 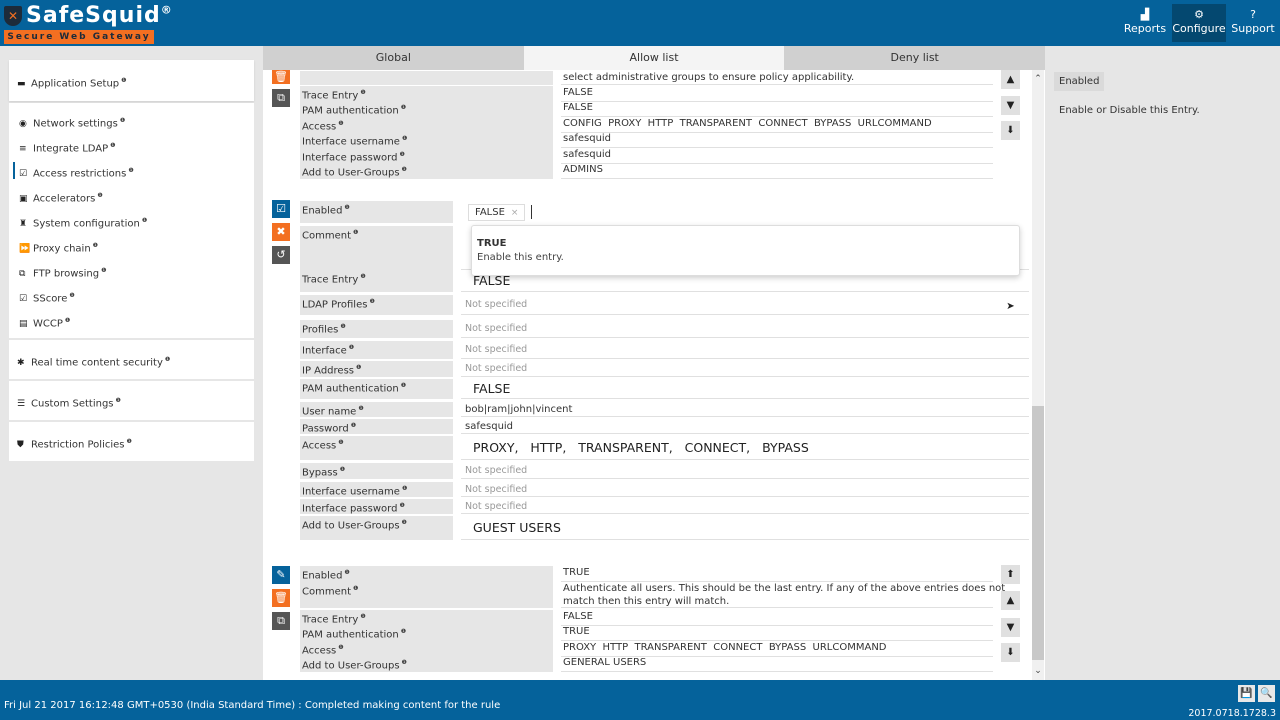 I want to click on sidebar-item-access-restrictions: ☑ Access restrictions ❶, so click(x=131, y=170).